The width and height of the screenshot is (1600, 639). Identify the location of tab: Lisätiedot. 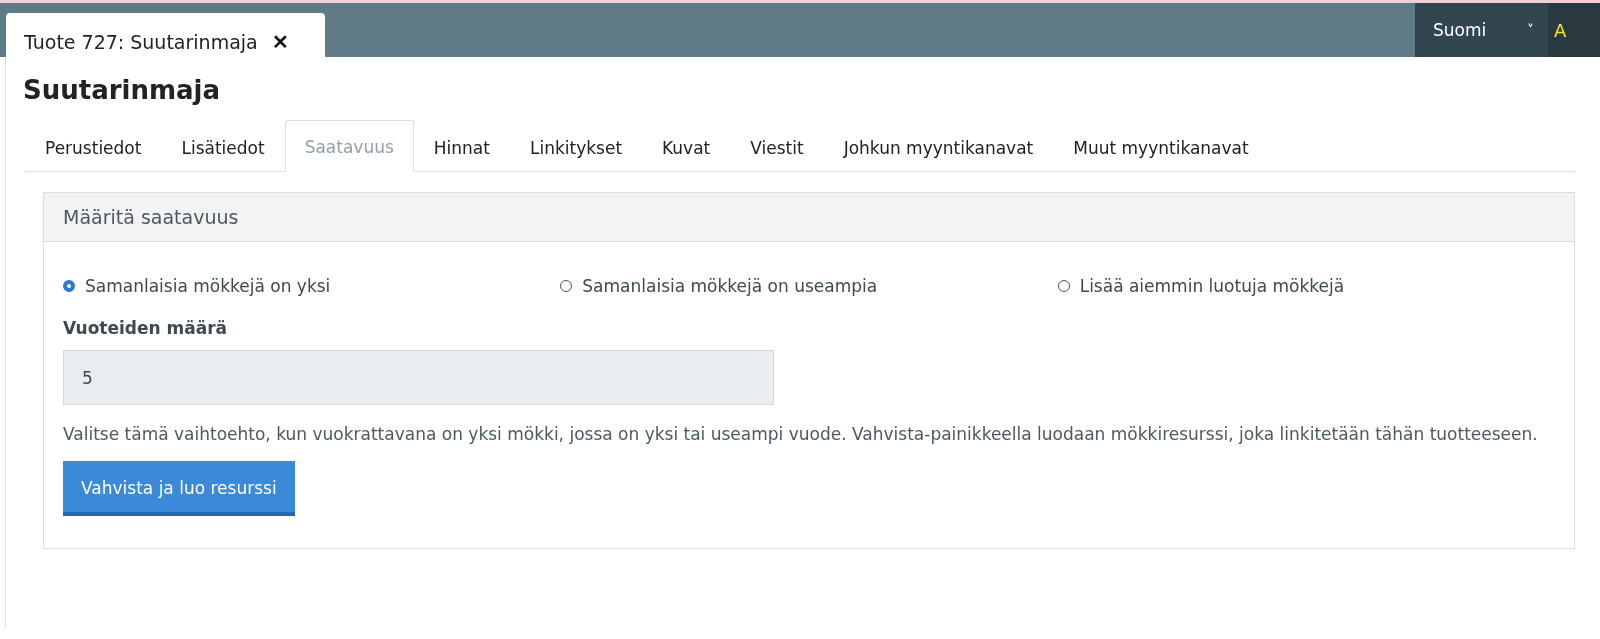
(223, 146).